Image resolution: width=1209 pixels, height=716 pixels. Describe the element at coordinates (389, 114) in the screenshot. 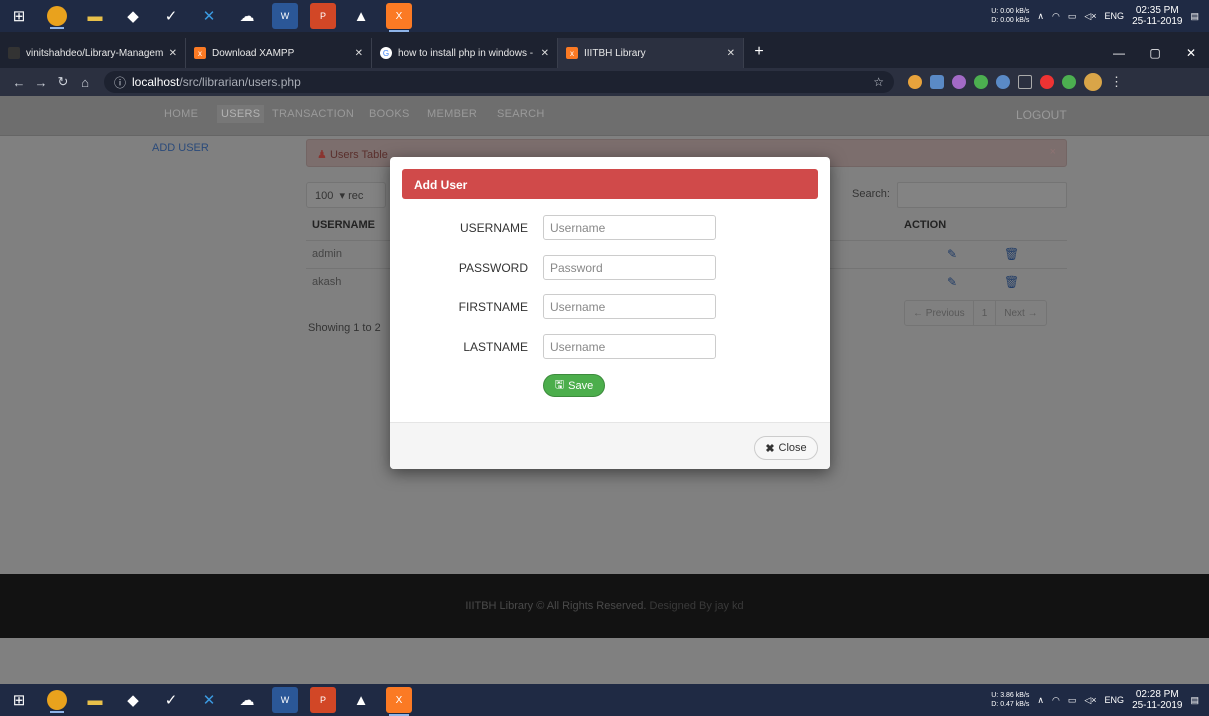

I see `nav-books: BOOKS` at that location.